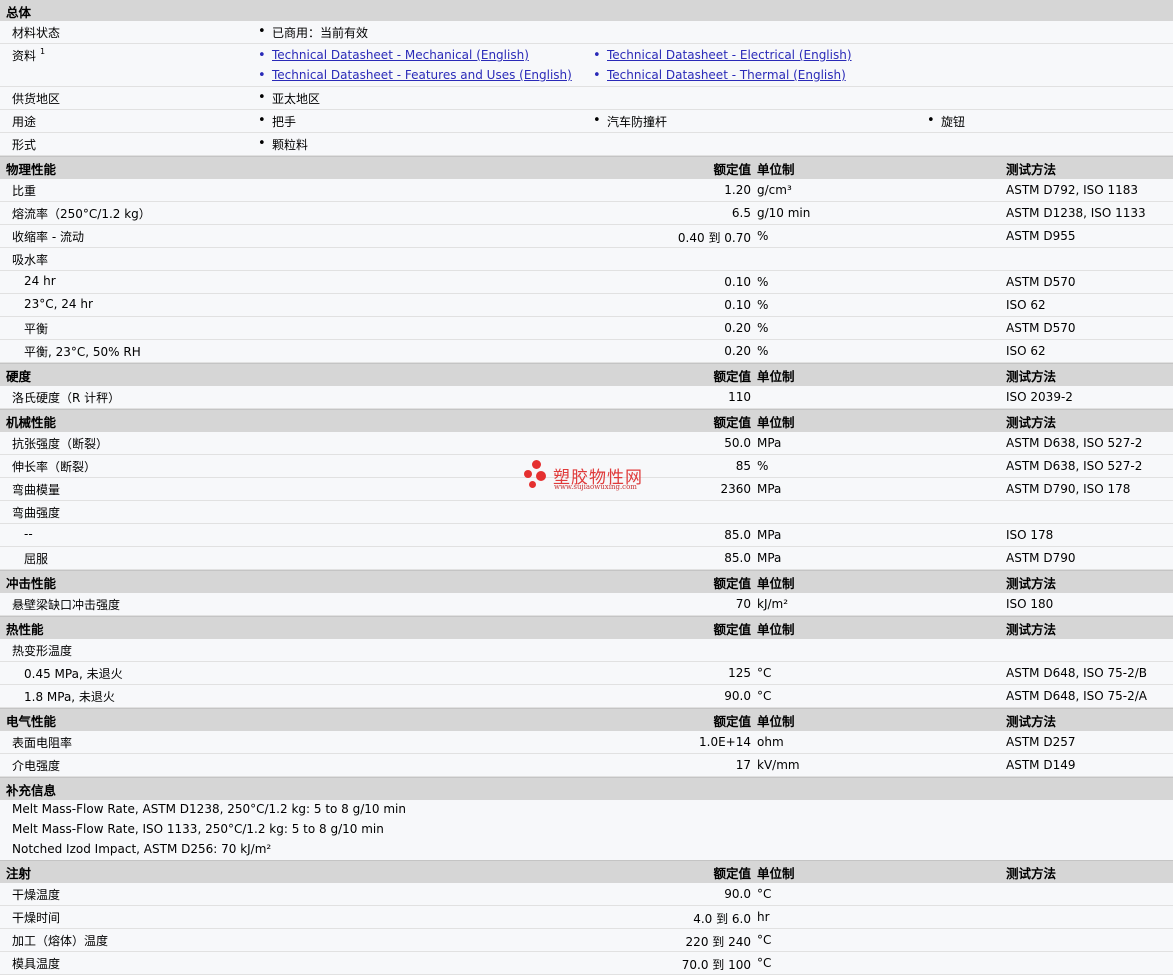 This screenshot has height=975, width=1173. I want to click on table-row: 表面电阻率 1.0E+14 ohm ASTM D257, so click(586, 742).